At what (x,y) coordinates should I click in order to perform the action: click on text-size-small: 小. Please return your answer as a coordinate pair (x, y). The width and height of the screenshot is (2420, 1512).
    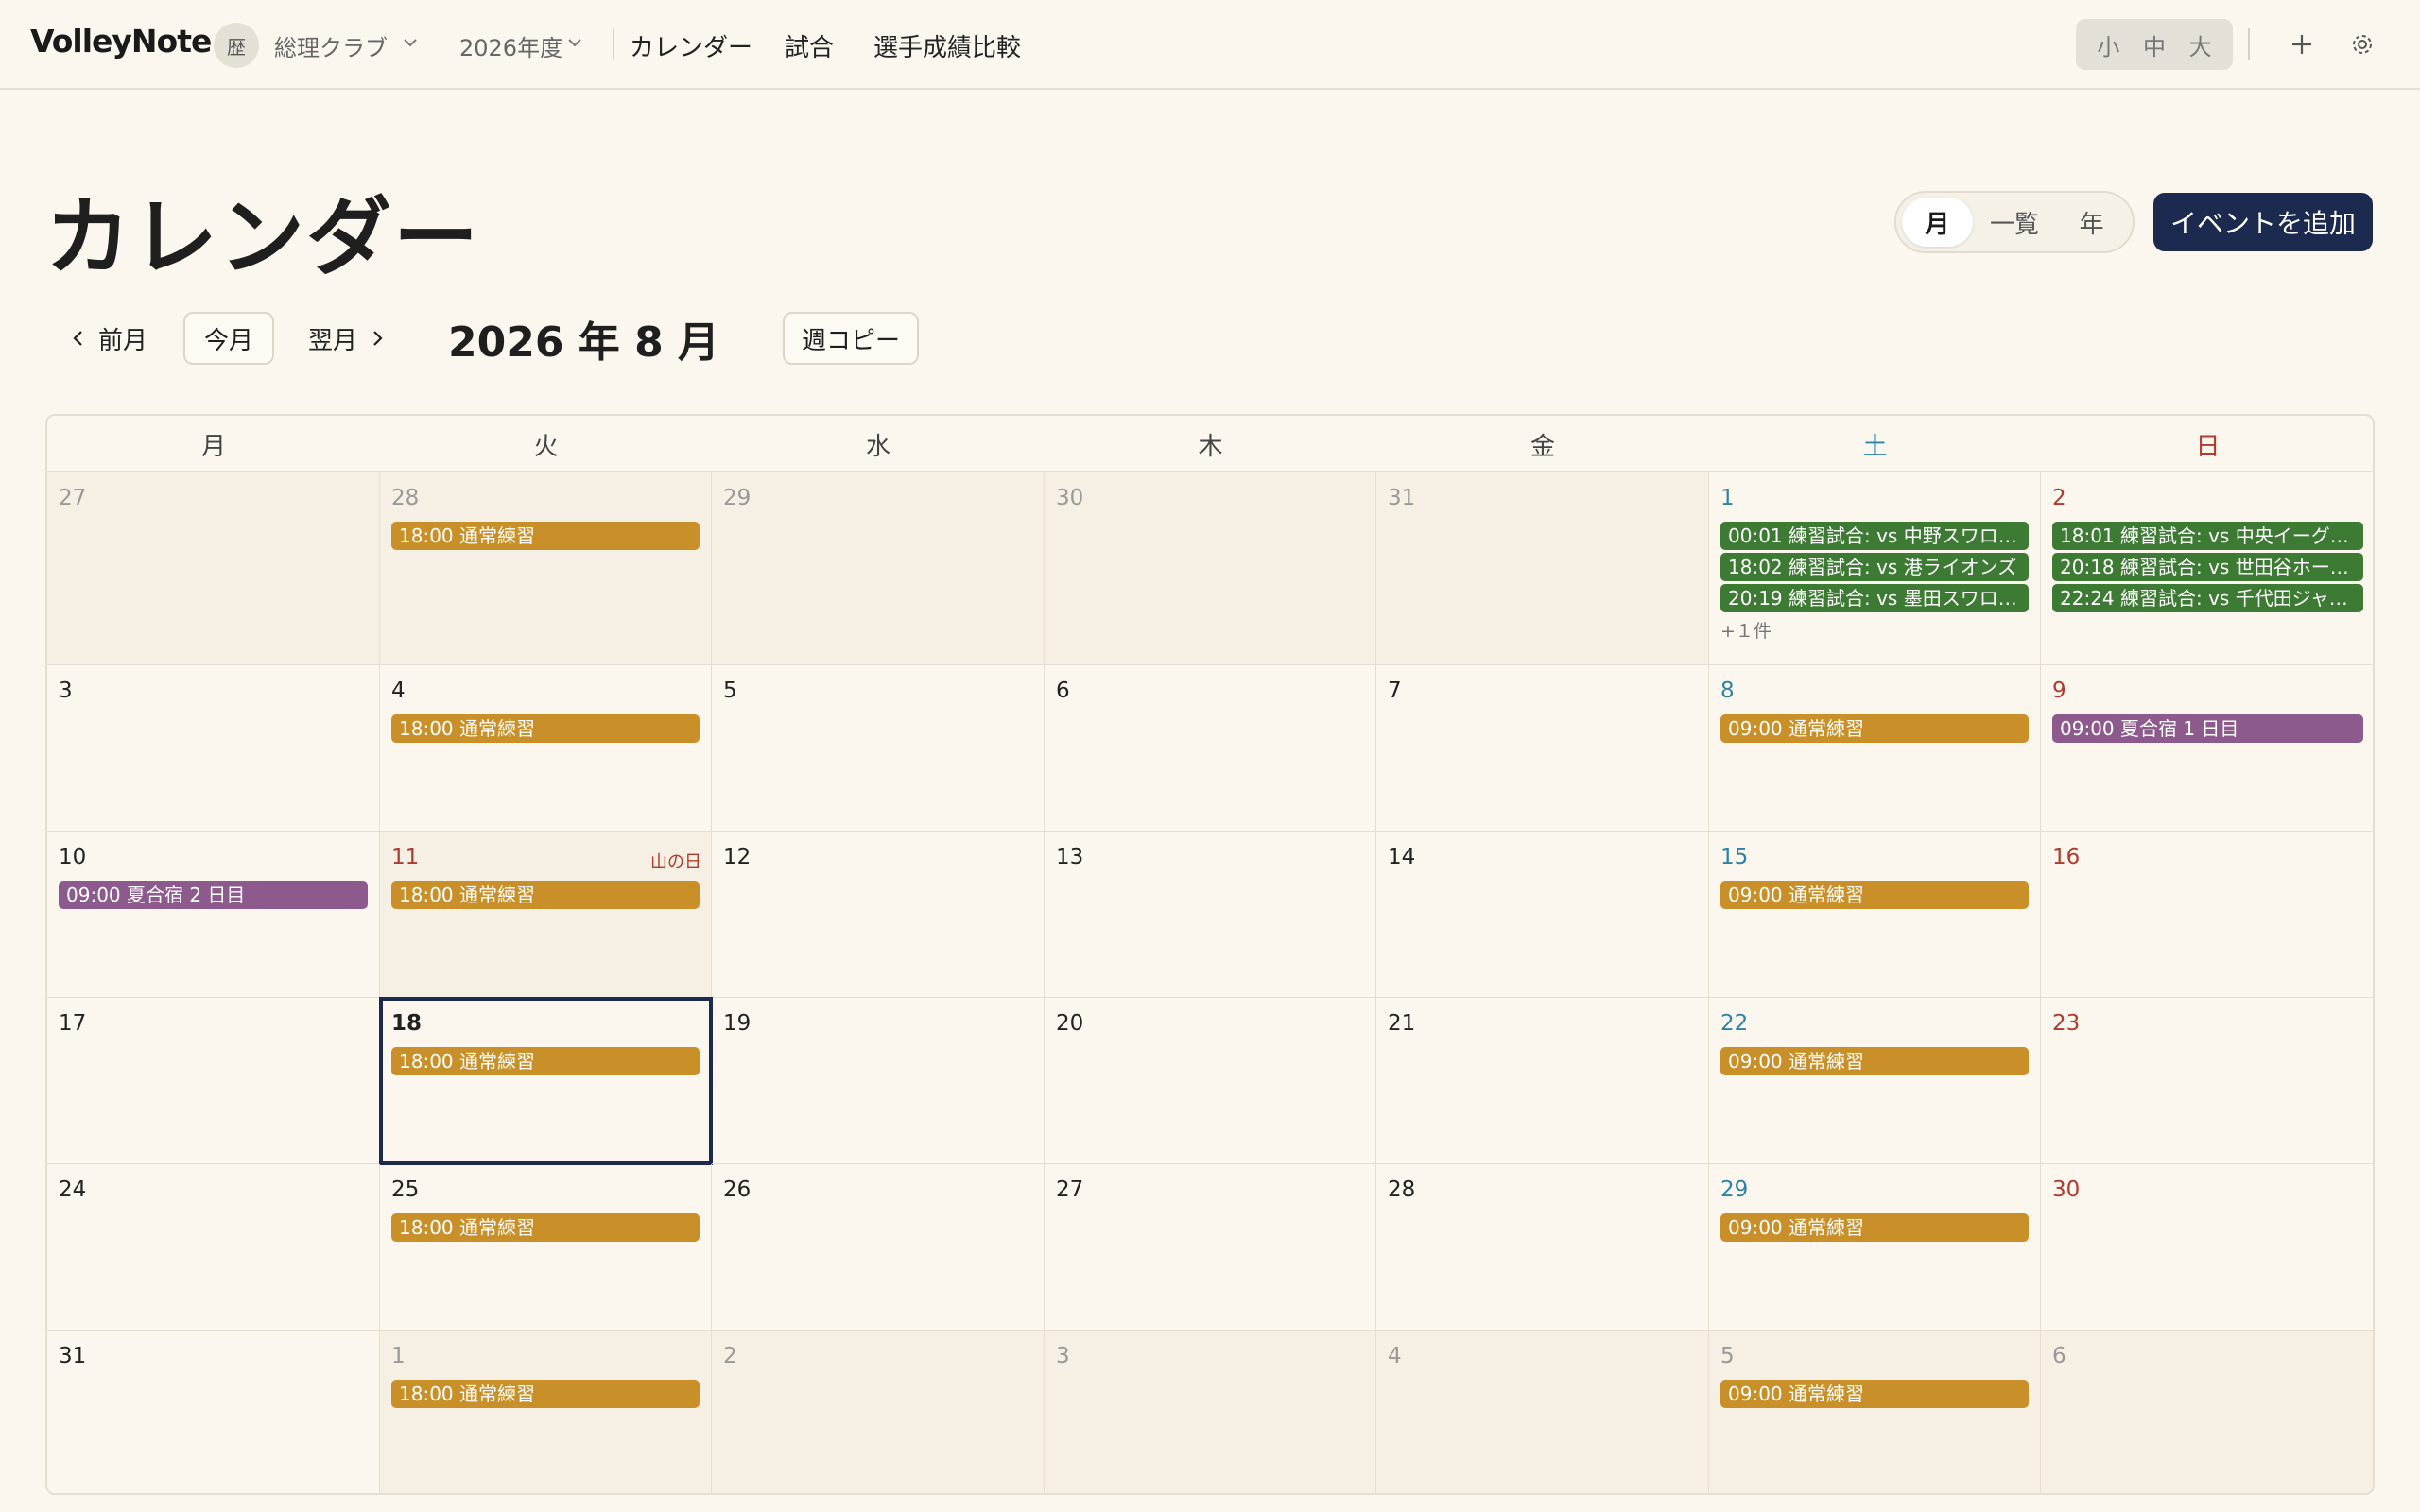
    Looking at the image, I should click on (2108, 44).